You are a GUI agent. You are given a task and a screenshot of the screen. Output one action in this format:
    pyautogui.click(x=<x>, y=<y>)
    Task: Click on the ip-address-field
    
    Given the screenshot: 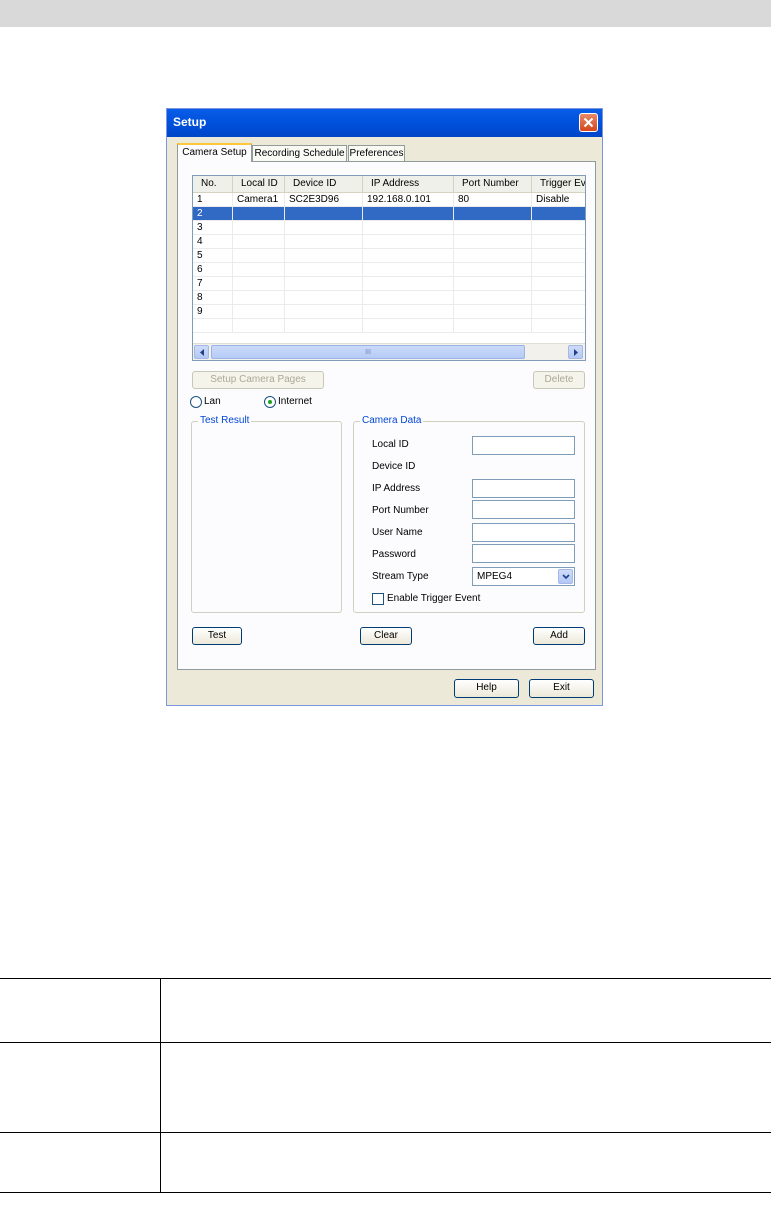 What is the action you would take?
    pyautogui.click(x=523, y=488)
    